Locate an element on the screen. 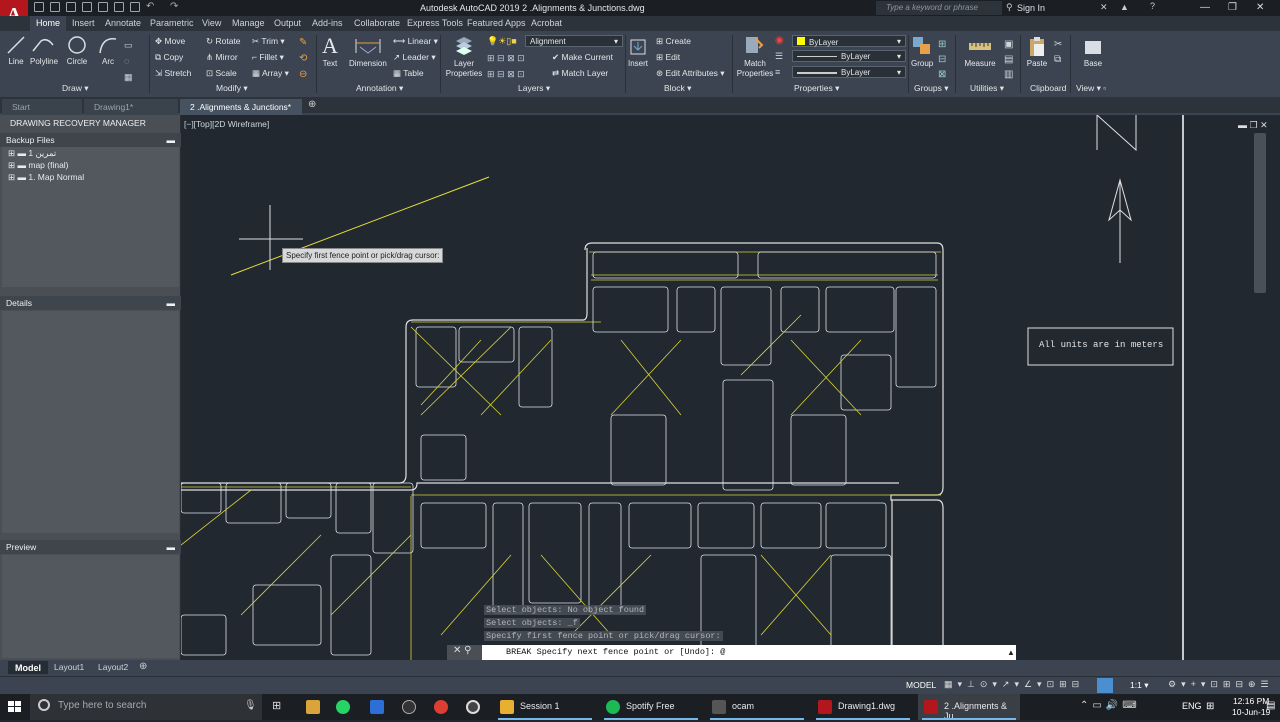 This screenshot has width=1280, height=722. tab-add-ins: Add-ins is located at coordinates (327, 23).